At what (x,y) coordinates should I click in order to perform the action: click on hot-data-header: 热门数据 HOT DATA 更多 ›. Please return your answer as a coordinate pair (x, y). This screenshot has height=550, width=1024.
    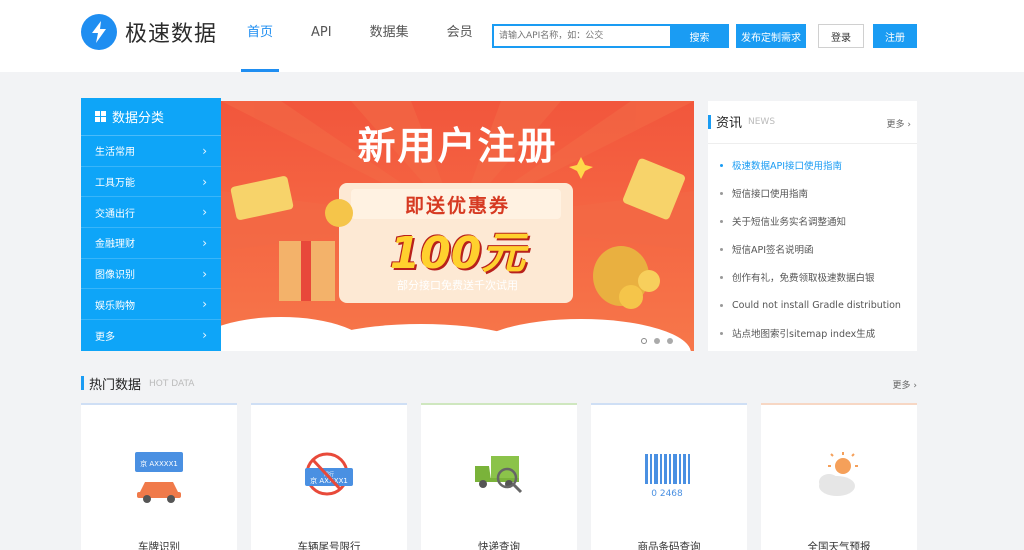
    Looking at the image, I should click on (499, 383).